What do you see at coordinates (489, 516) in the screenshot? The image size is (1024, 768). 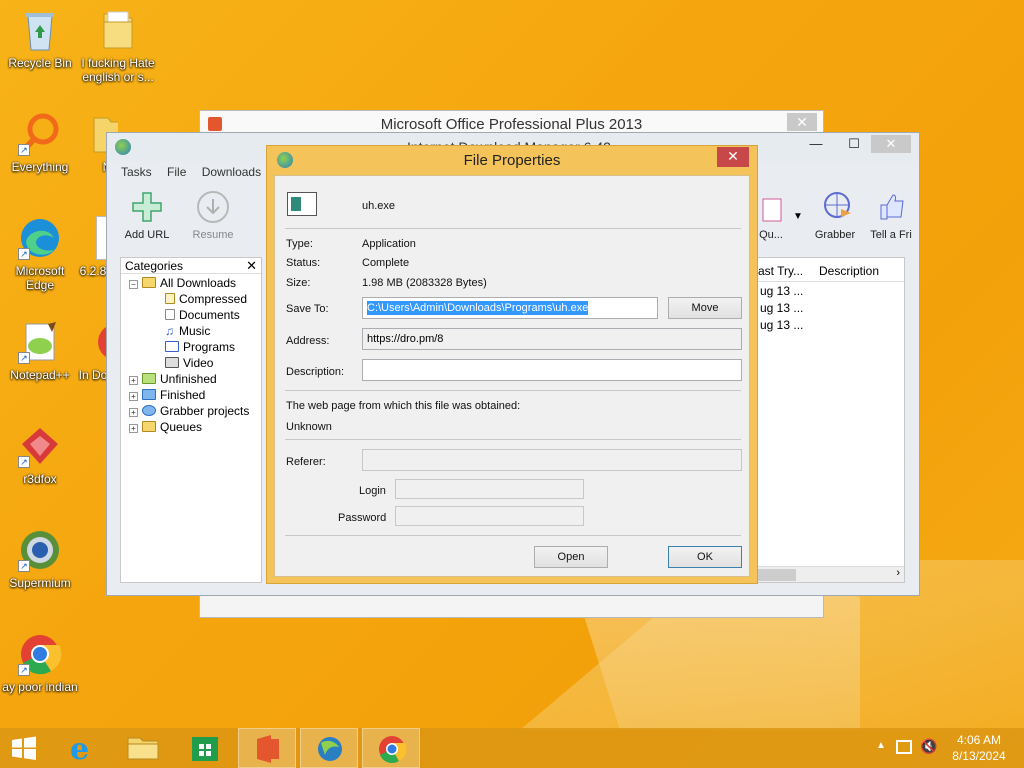 I see `password-field` at bounding box center [489, 516].